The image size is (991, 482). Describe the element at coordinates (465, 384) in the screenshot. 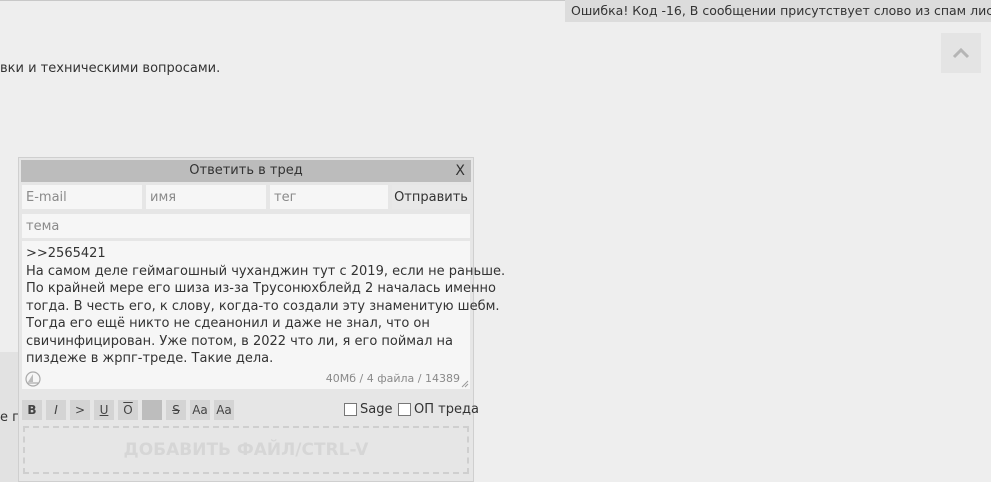

I see `resize-handle-icon` at that location.